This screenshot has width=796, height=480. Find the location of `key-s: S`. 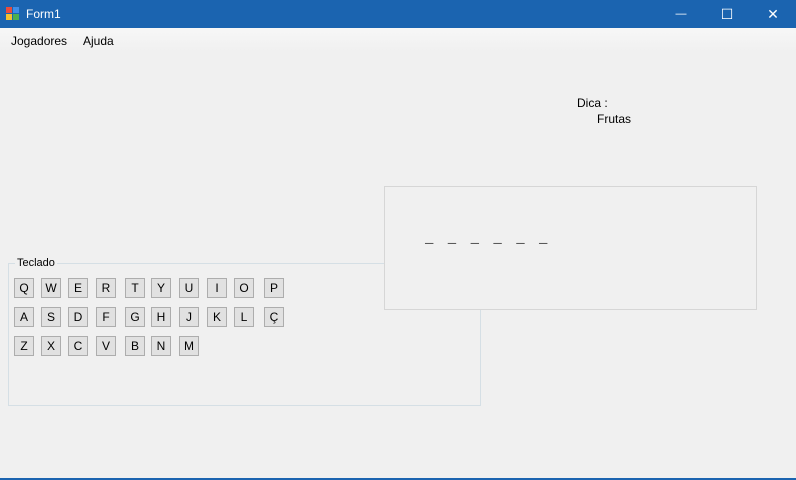

key-s: S is located at coordinates (51, 317).